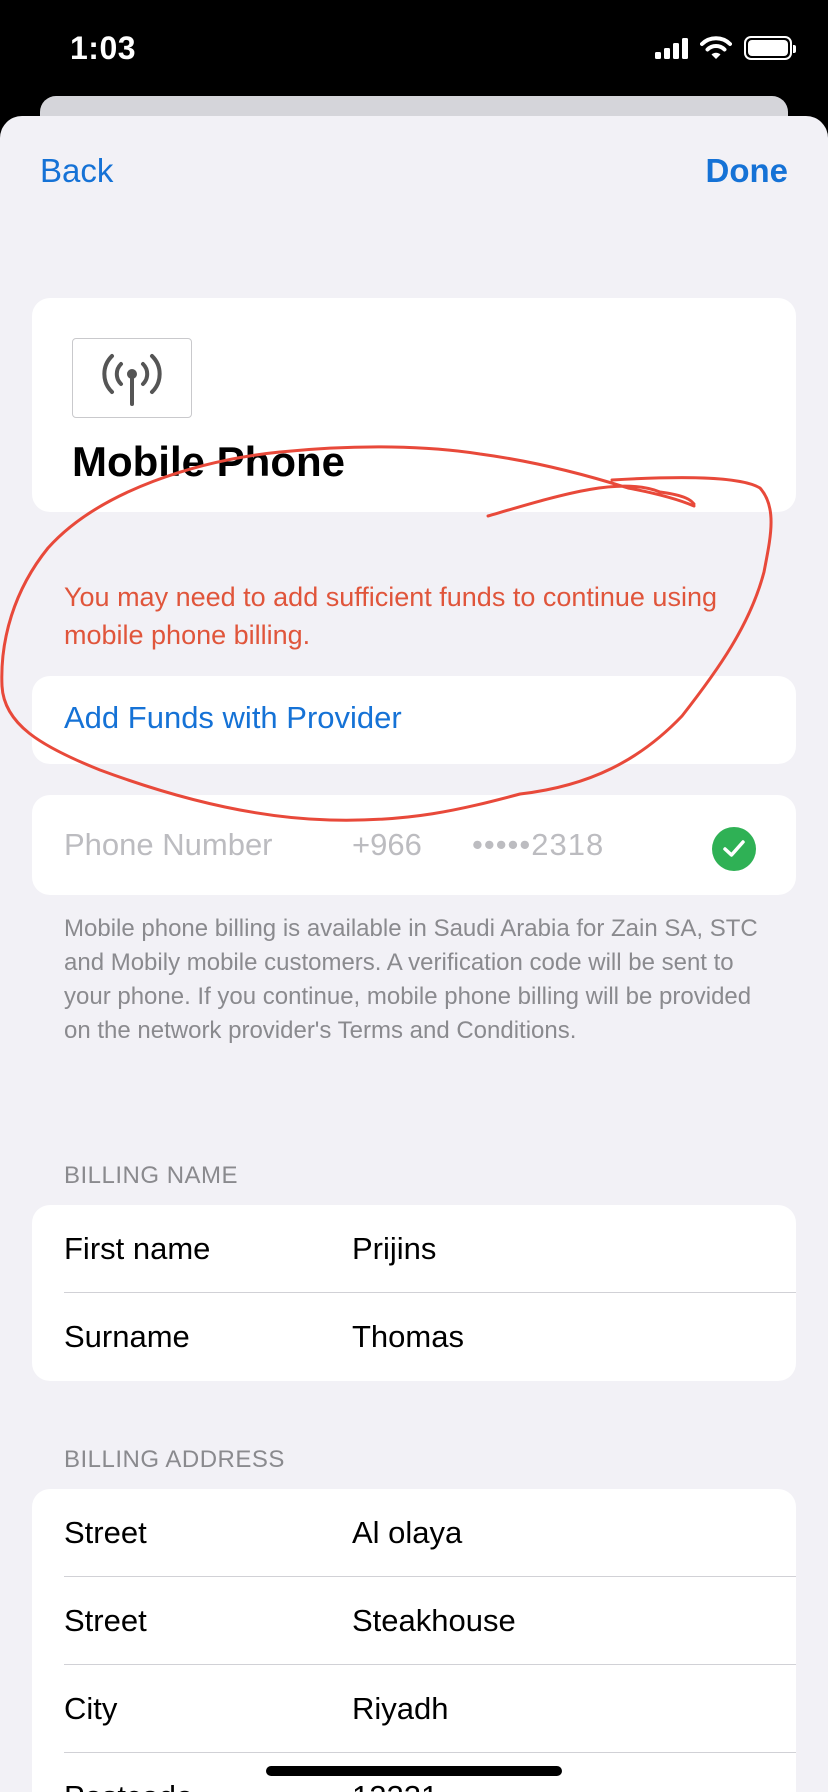 This screenshot has width=828, height=1792. What do you see at coordinates (76, 171) in the screenshot?
I see `back-button: Back` at bounding box center [76, 171].